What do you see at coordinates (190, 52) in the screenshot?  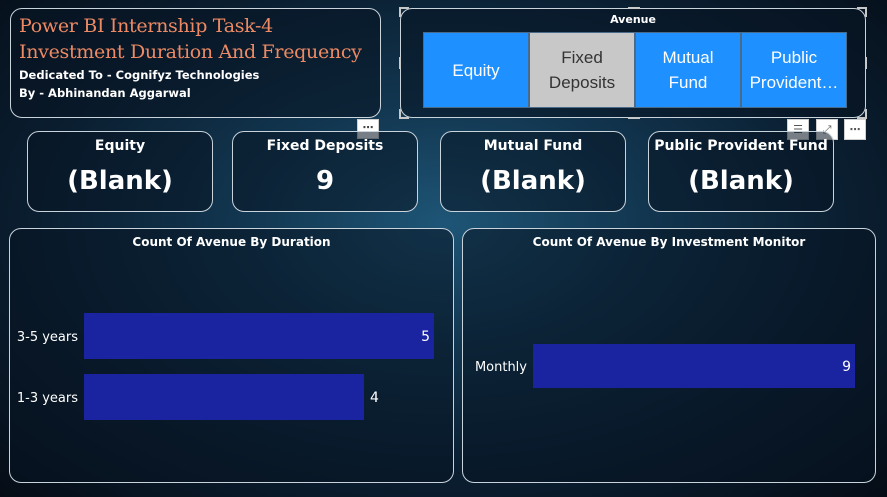 I see `report-title-line2: Investment Duration And Frequency` at bounding box center [190, 52].